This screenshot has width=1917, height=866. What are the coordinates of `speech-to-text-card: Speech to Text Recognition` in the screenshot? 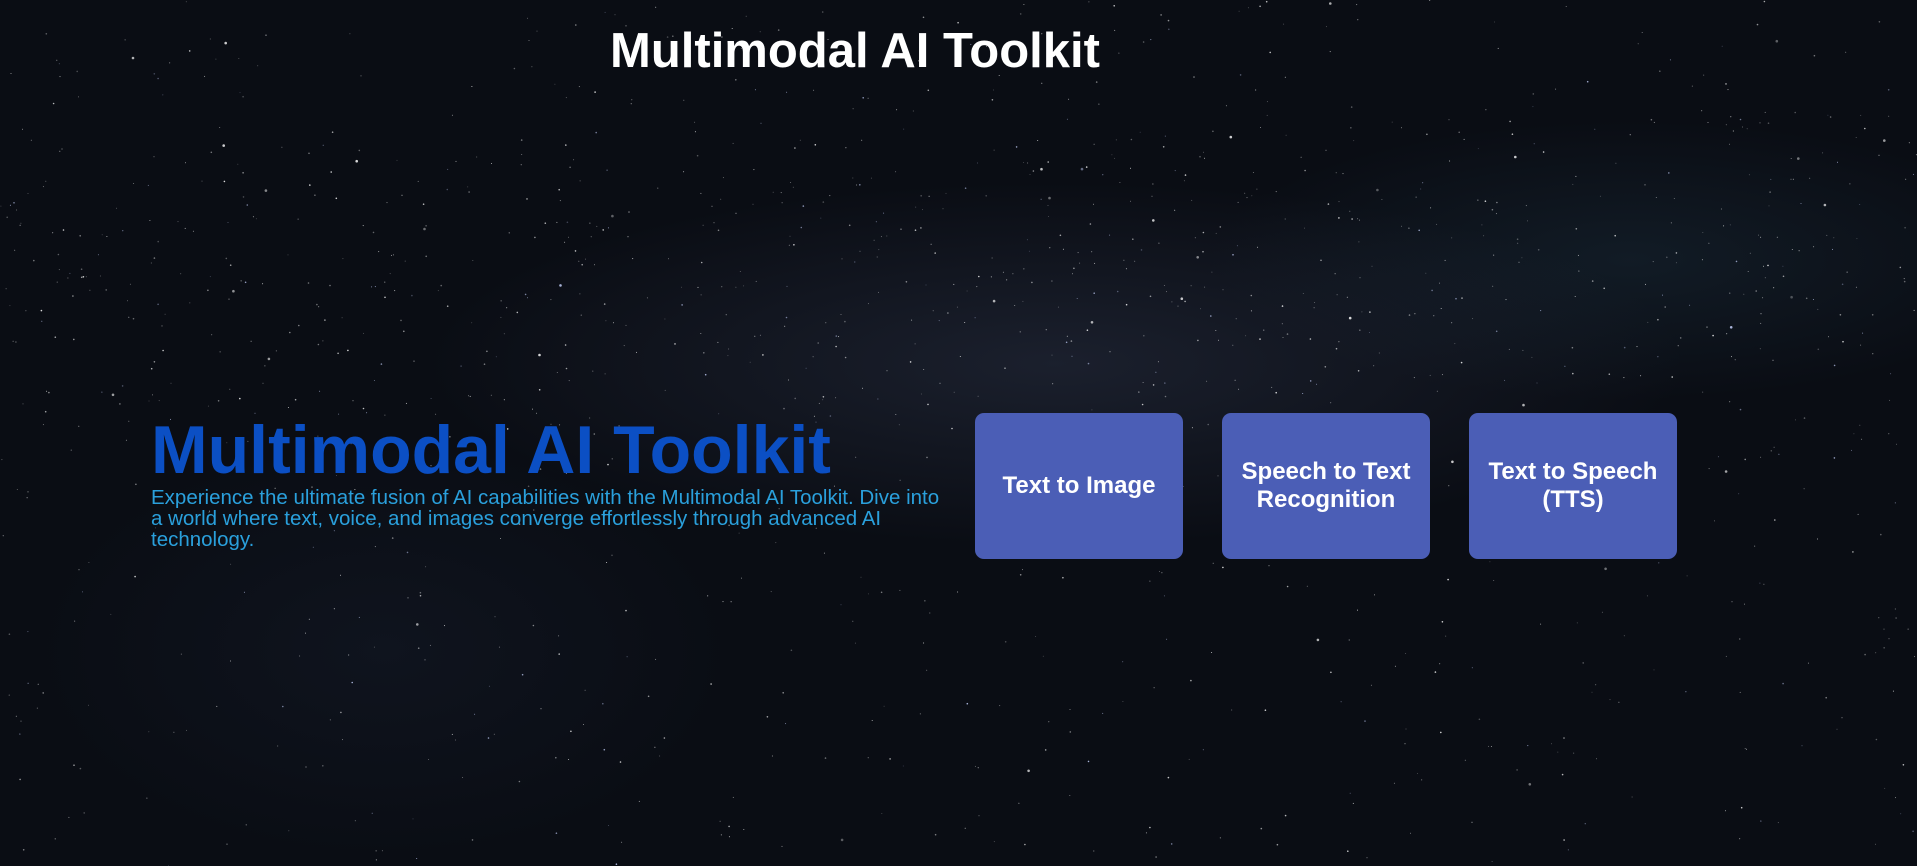 It's located at (1326, 486).